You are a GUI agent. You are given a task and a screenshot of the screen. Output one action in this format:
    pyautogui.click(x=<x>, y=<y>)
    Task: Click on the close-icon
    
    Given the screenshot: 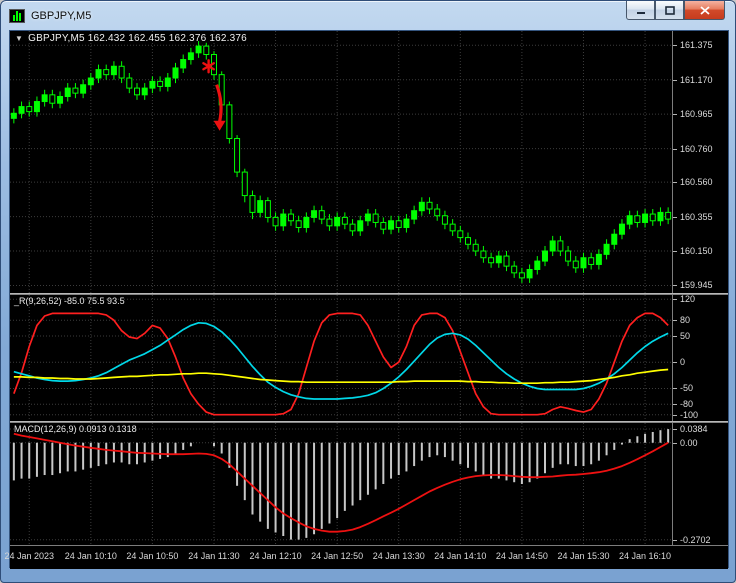 What is the action you would take?
    pyautogui.click(x=704, y=10)
    